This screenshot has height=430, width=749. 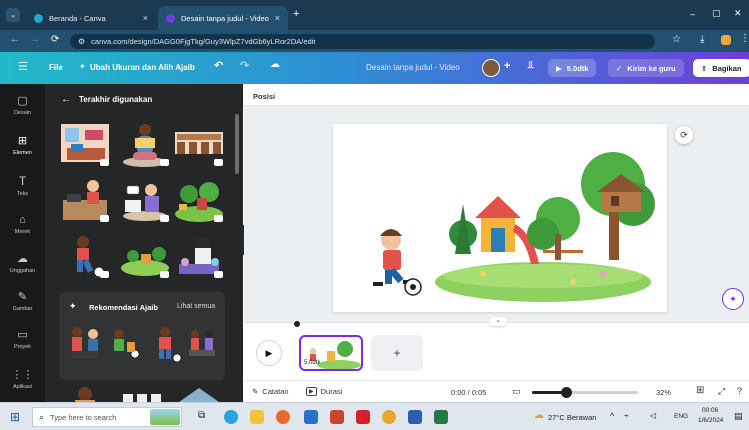 What do you see at coordinates (283, 417) in the screenshot?
I see `firefox-icon` at bounding box center [283, 417].